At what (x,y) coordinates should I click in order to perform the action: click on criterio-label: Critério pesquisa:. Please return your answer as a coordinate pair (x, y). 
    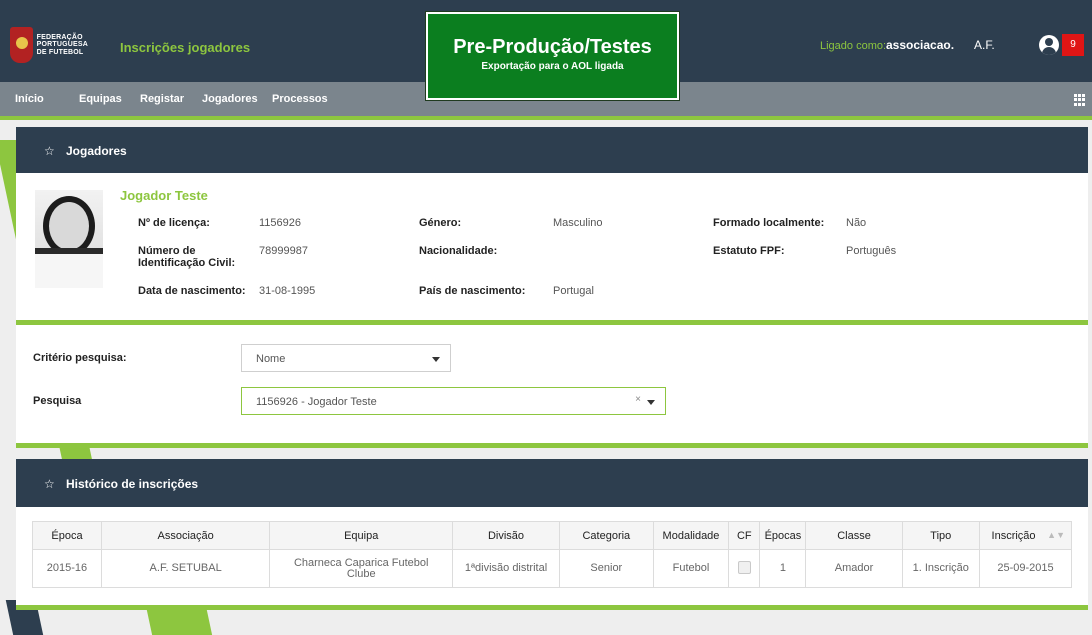
    Looking at the image, I should click on (80, 358).